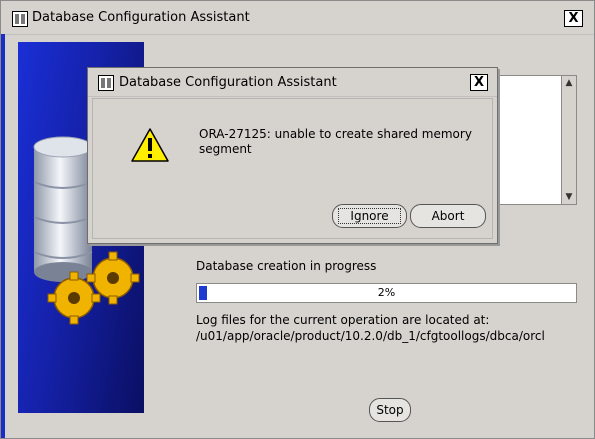  Describe the element at coordinates (3, 236) in the screenshot. I see `left-edge-accent` at that location.